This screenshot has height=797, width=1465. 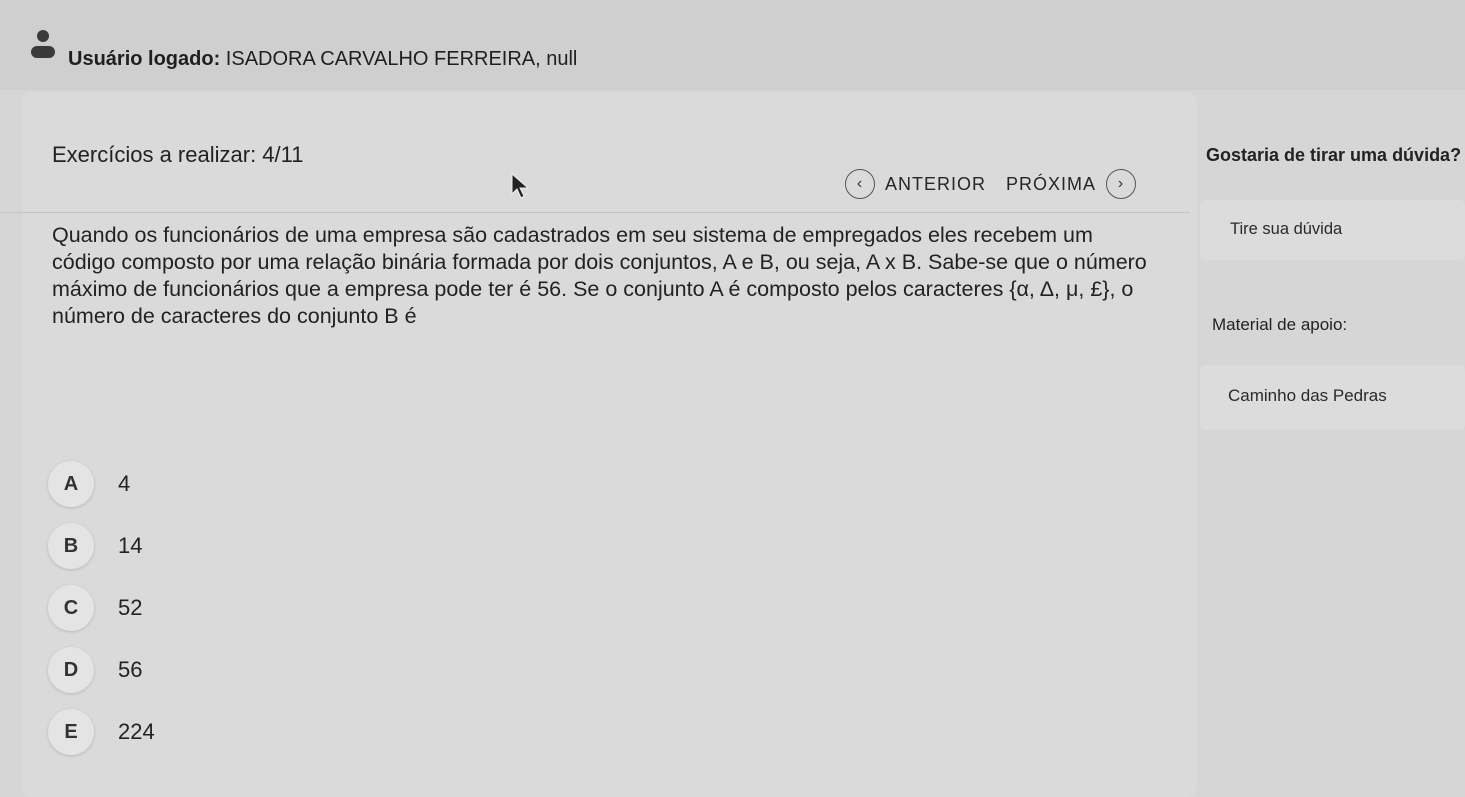 I want to click on answer-option-d: D 56, so click(x=101, y=670).